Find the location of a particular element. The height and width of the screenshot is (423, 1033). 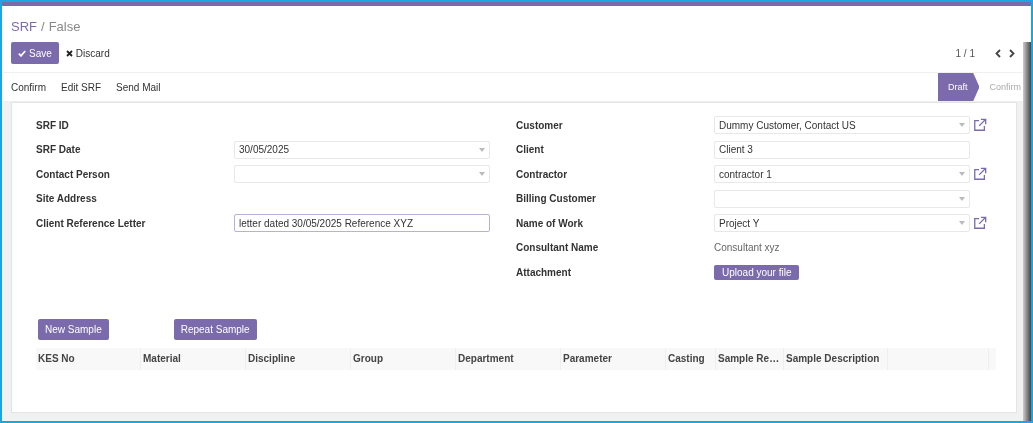

action-button: Edit SRF is located at coordinates (85, 87).